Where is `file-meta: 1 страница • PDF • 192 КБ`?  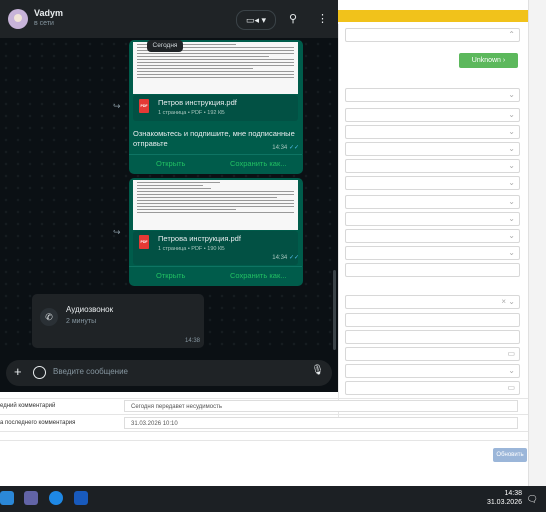
file-meta: 1 страница • PDF • 192 КБ is located at coordinates (191, 113).